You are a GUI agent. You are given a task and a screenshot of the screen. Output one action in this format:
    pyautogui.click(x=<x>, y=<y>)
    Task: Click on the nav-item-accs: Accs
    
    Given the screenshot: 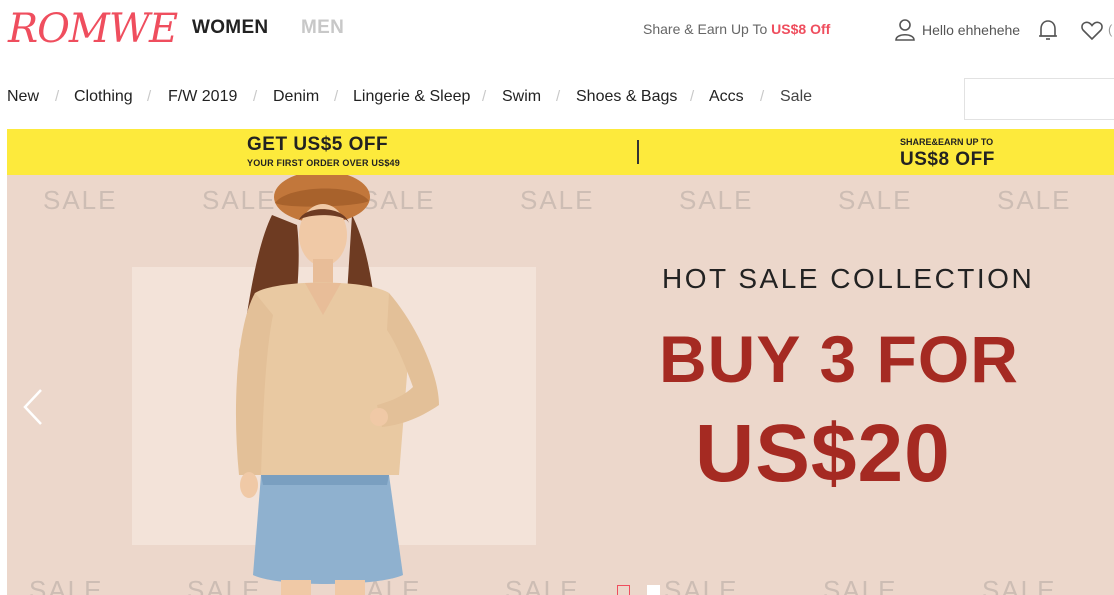 What is the action you would take?
    pyautogui.click(x=726, y=97)
    